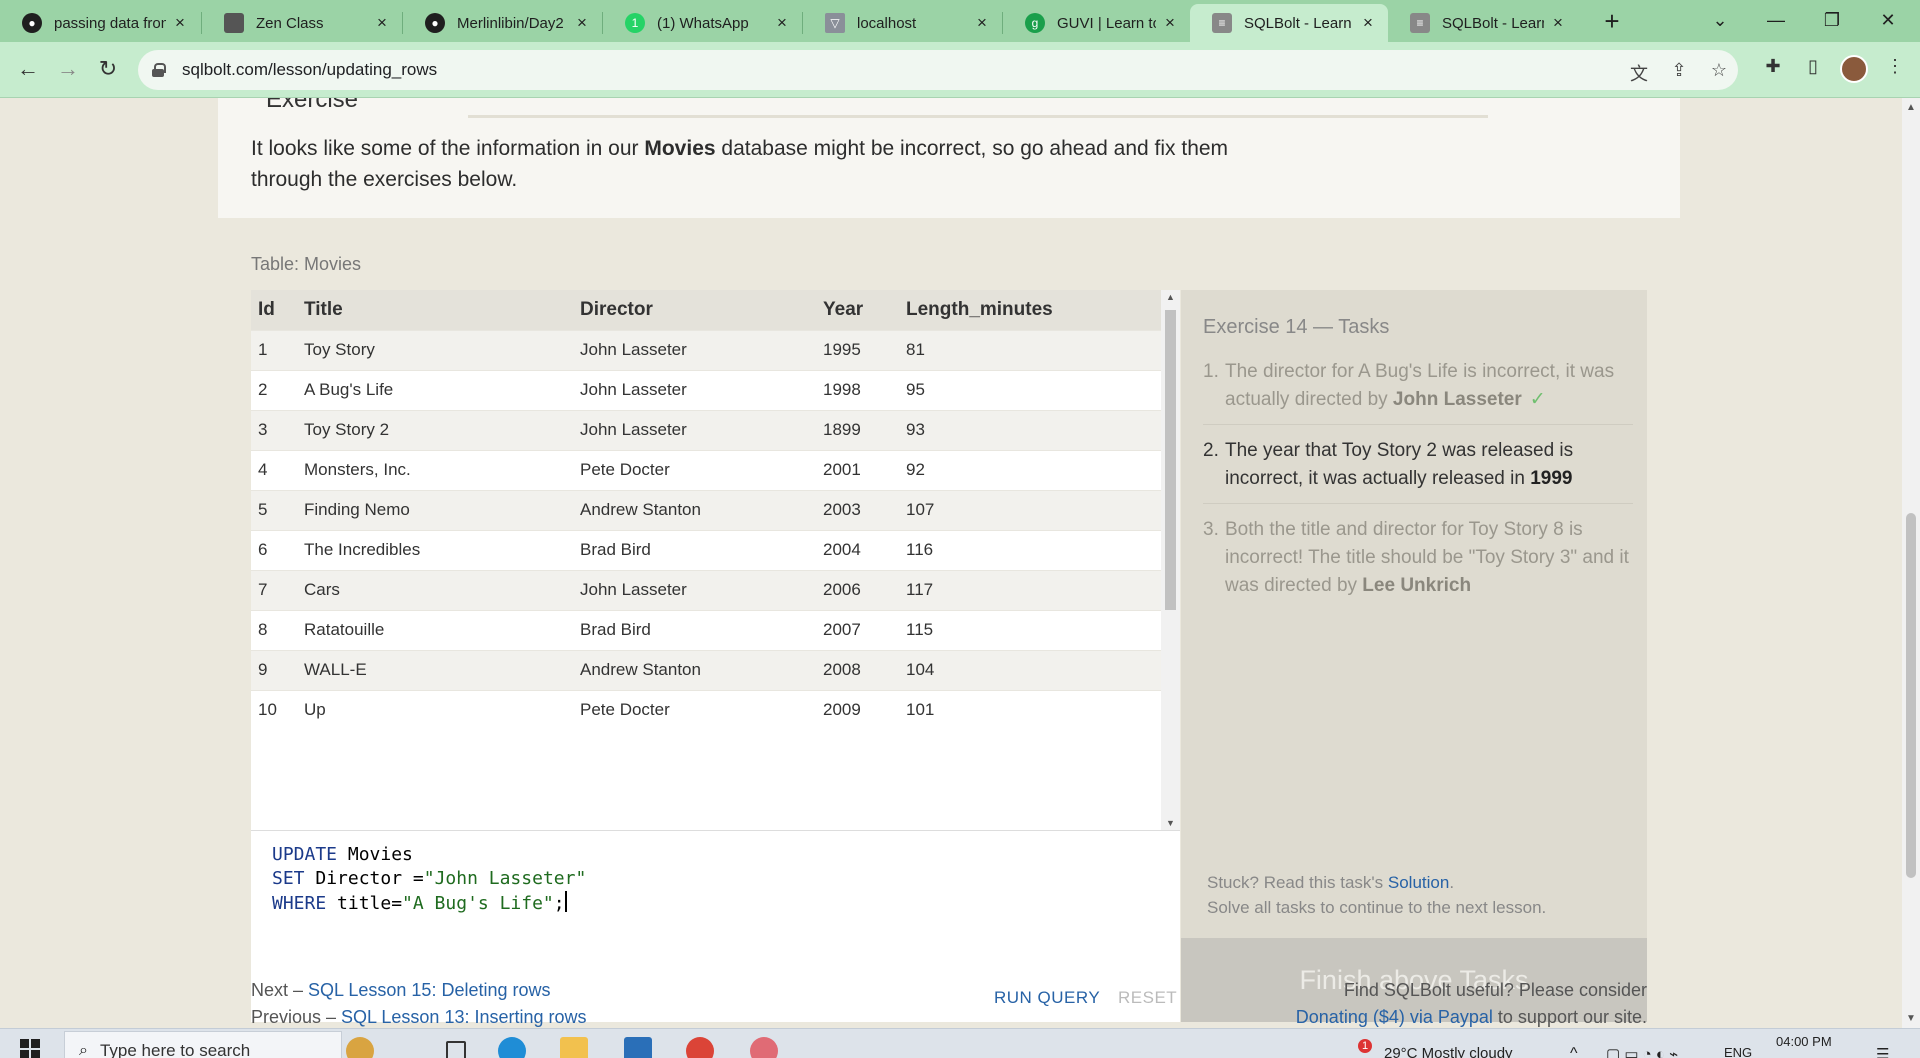  Describe the element at coordinates (1642, 1051) in the screenshot. I see `tray-system-icons: ▢ ▭ ◔ ◐ ⌁` at that location.